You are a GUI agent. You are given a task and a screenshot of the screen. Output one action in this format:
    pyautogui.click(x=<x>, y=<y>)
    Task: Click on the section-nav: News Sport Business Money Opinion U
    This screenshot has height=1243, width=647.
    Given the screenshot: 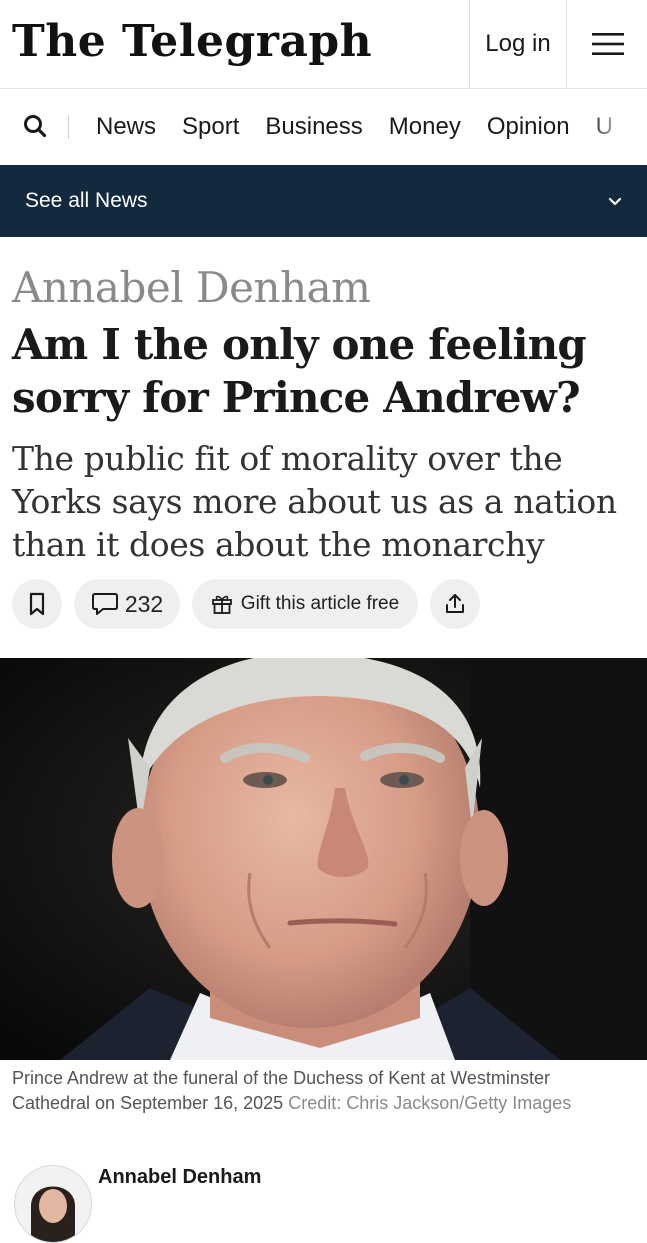 What is the action you would take?
    pyautogui.click(x=323, y=126)
    